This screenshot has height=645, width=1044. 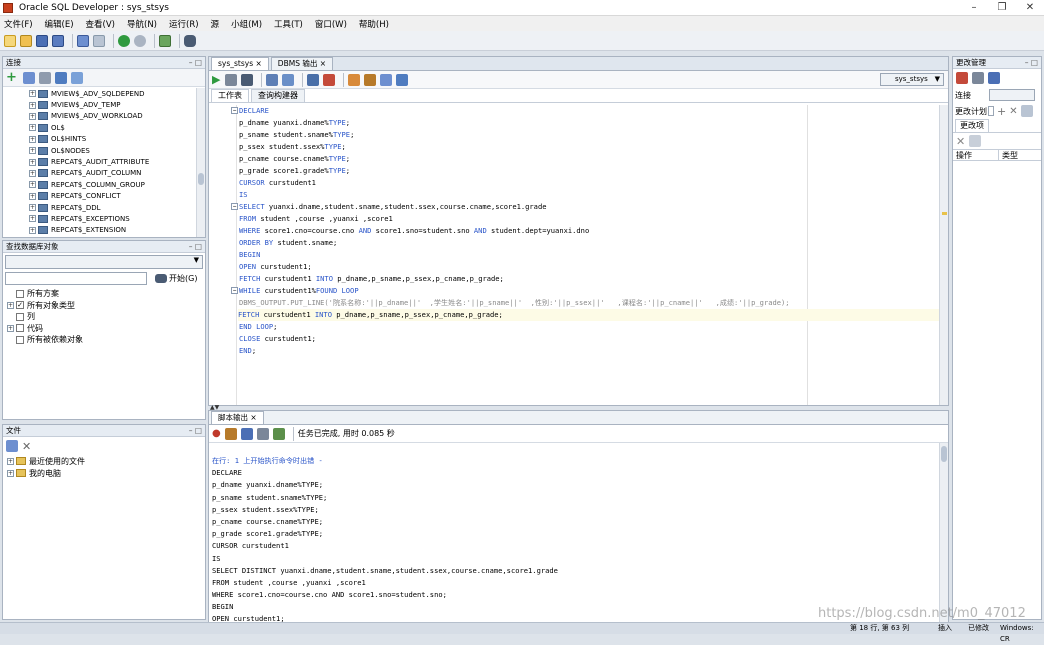 I want to click on menu-edit: 编辑(E), so click(x=59, y=24).